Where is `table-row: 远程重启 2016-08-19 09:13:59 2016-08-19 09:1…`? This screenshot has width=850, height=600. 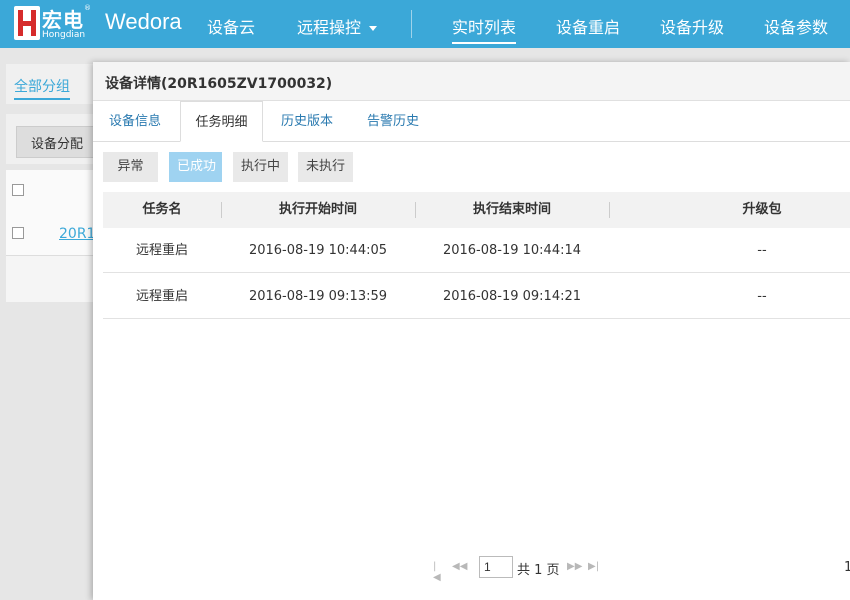
table-row: 远程重启 2016-08-19 09:13:59 2016-08-19 09:1… is located at coordinates (476, 296).